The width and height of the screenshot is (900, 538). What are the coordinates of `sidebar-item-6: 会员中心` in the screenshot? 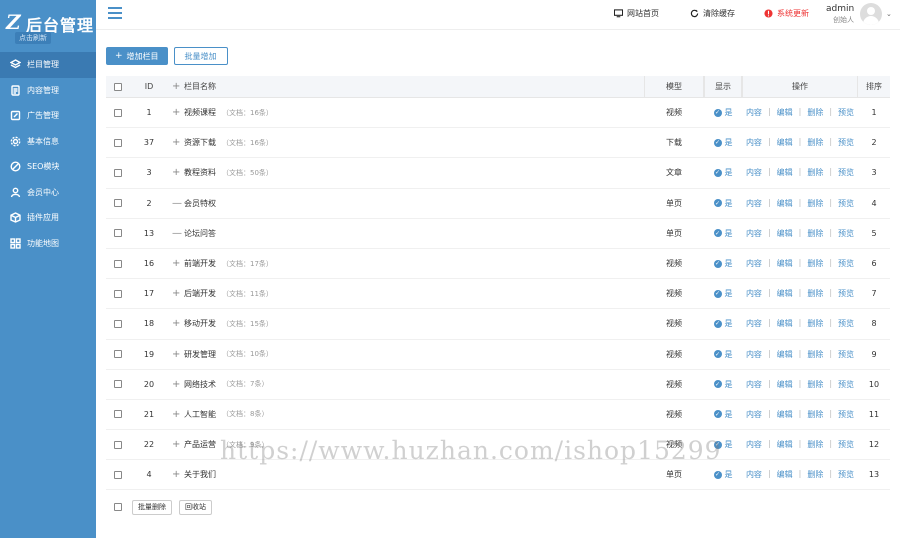 It's located at (48, 193).